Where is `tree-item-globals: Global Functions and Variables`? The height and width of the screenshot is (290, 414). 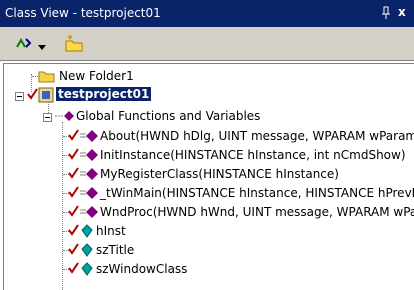
tree-item-globals: Global Functions and Variables is located at coordinates (204, 116).